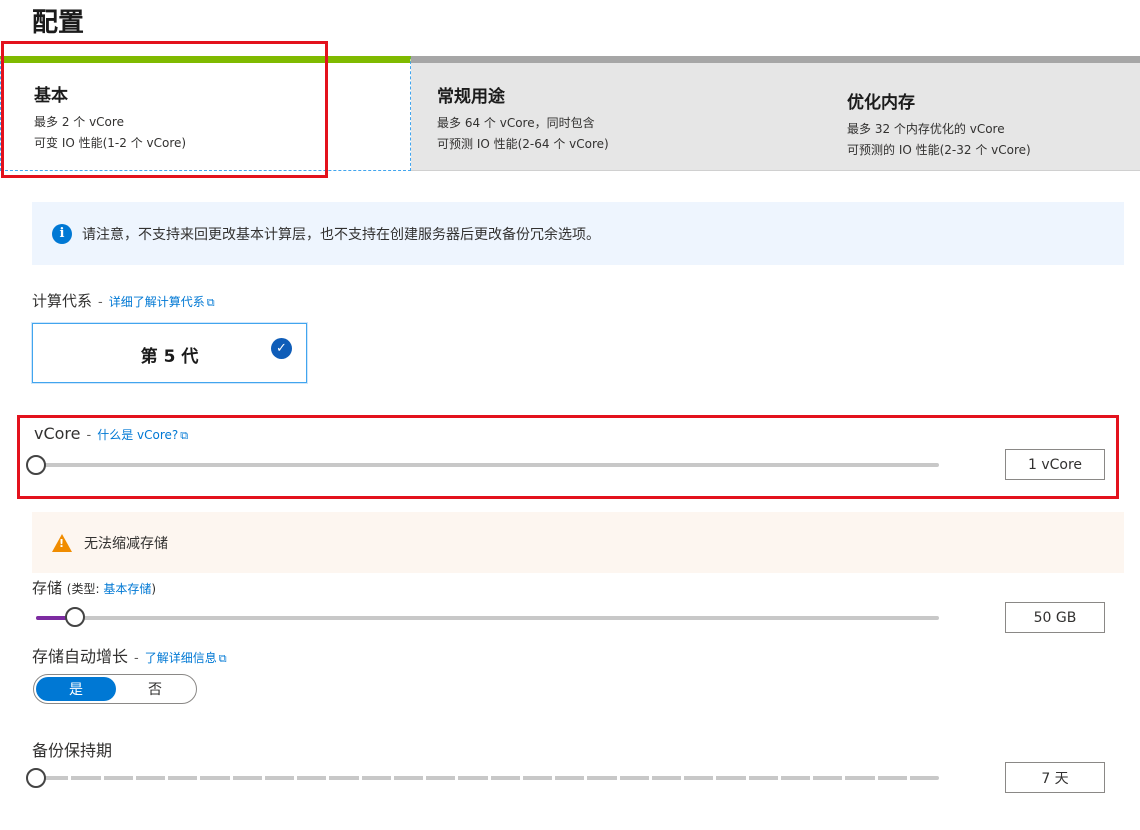 This screenshot has height=830, width=1140. What do you see at coordinates (1055, 617) in the screenshot?
I see `storage-value-input: 50 GB` at bounding box center [1055, 617].